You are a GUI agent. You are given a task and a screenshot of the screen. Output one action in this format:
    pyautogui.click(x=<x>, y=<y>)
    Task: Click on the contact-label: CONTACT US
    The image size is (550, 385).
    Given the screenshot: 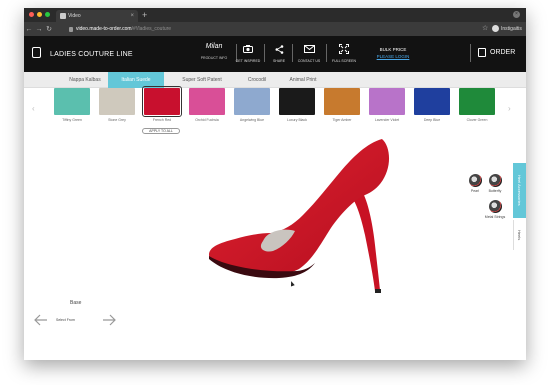 What is the action you would take?
    pyautogui.click(x=309, y=61)
    